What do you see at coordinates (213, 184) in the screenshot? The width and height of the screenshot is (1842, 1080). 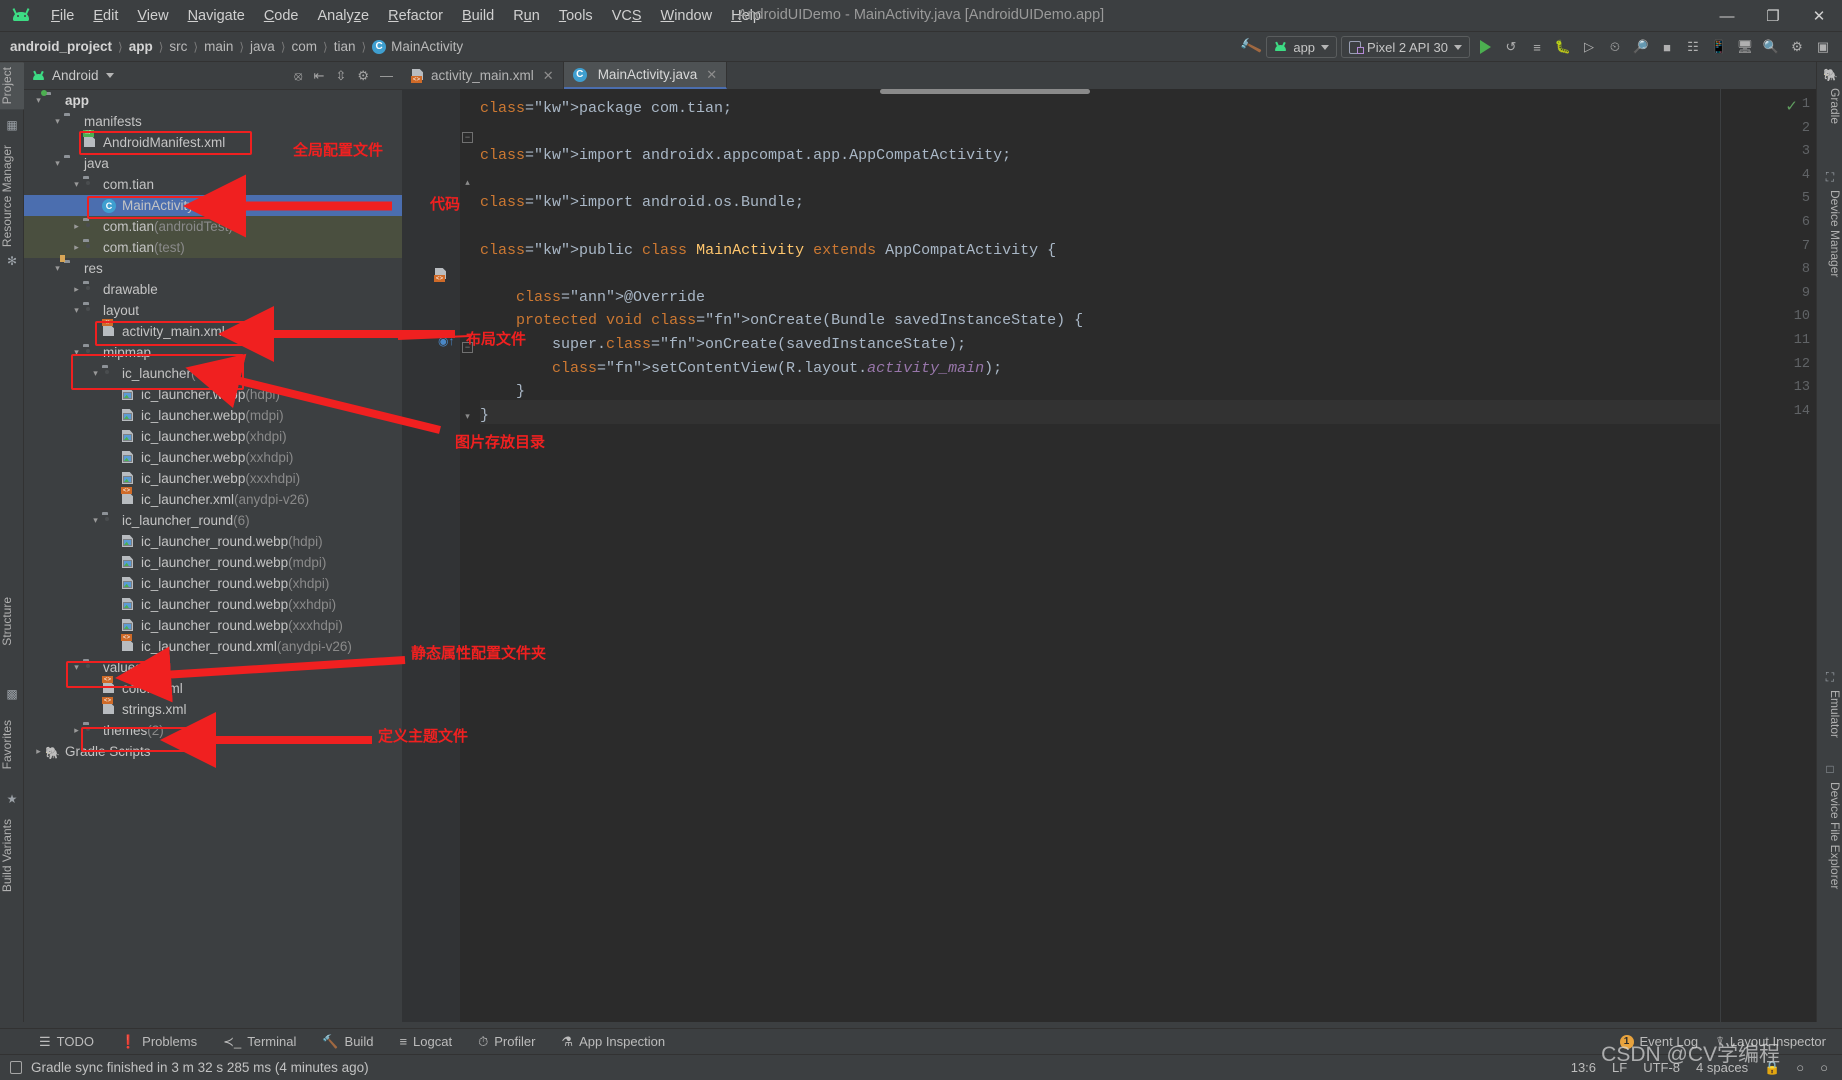 I see `tree-node-com-tian: ▾ com.tian` at bounding box center [213, 184].